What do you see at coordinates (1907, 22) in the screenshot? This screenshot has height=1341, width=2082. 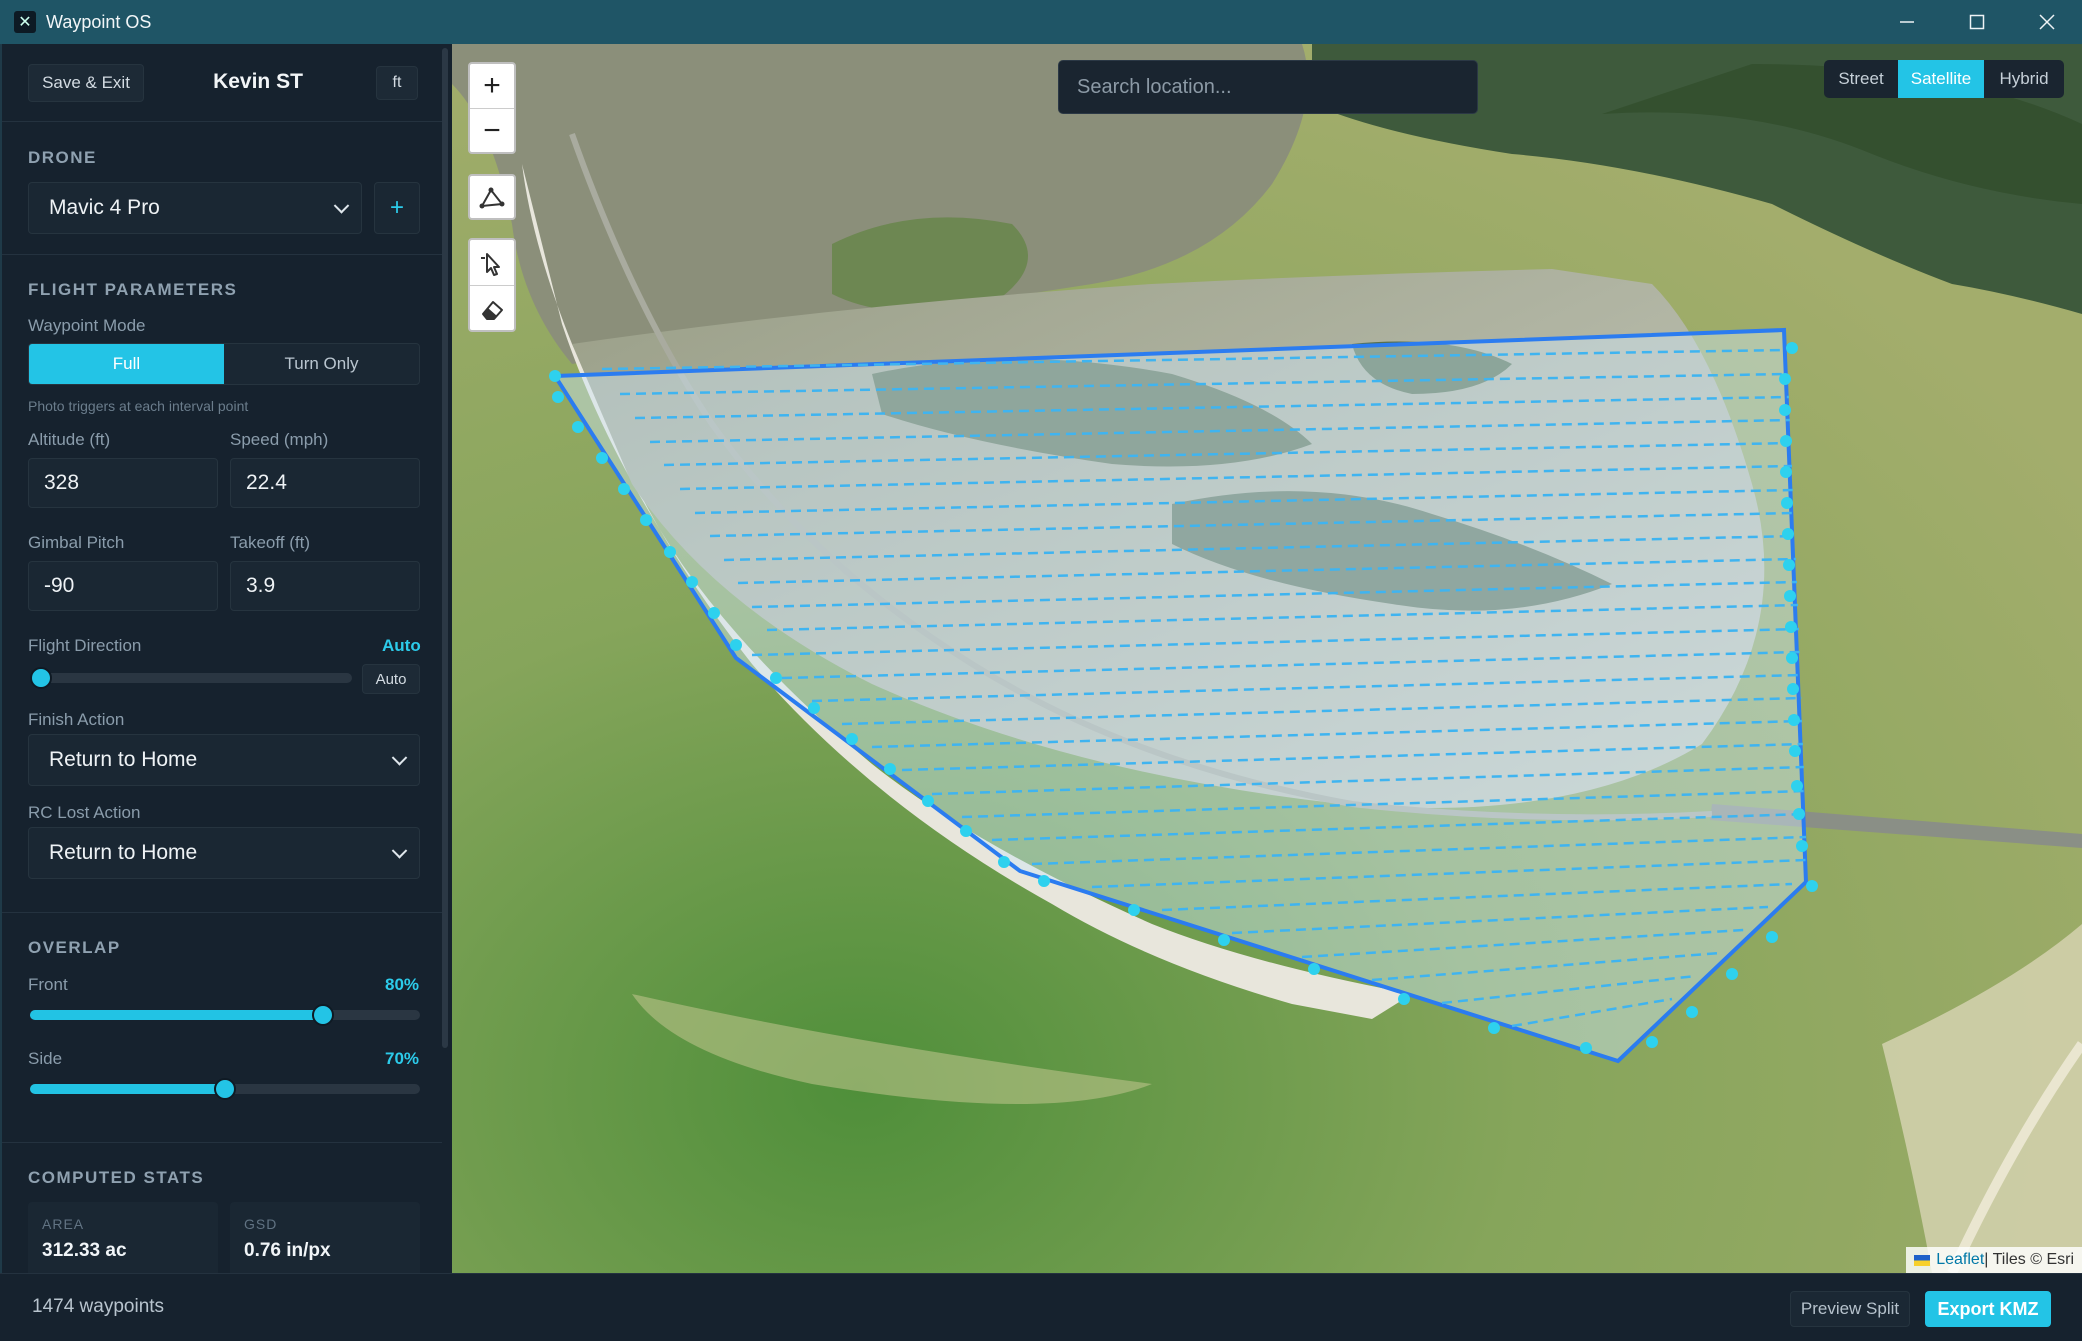 I see `minimize-button` at bounding box center [1907, 22].